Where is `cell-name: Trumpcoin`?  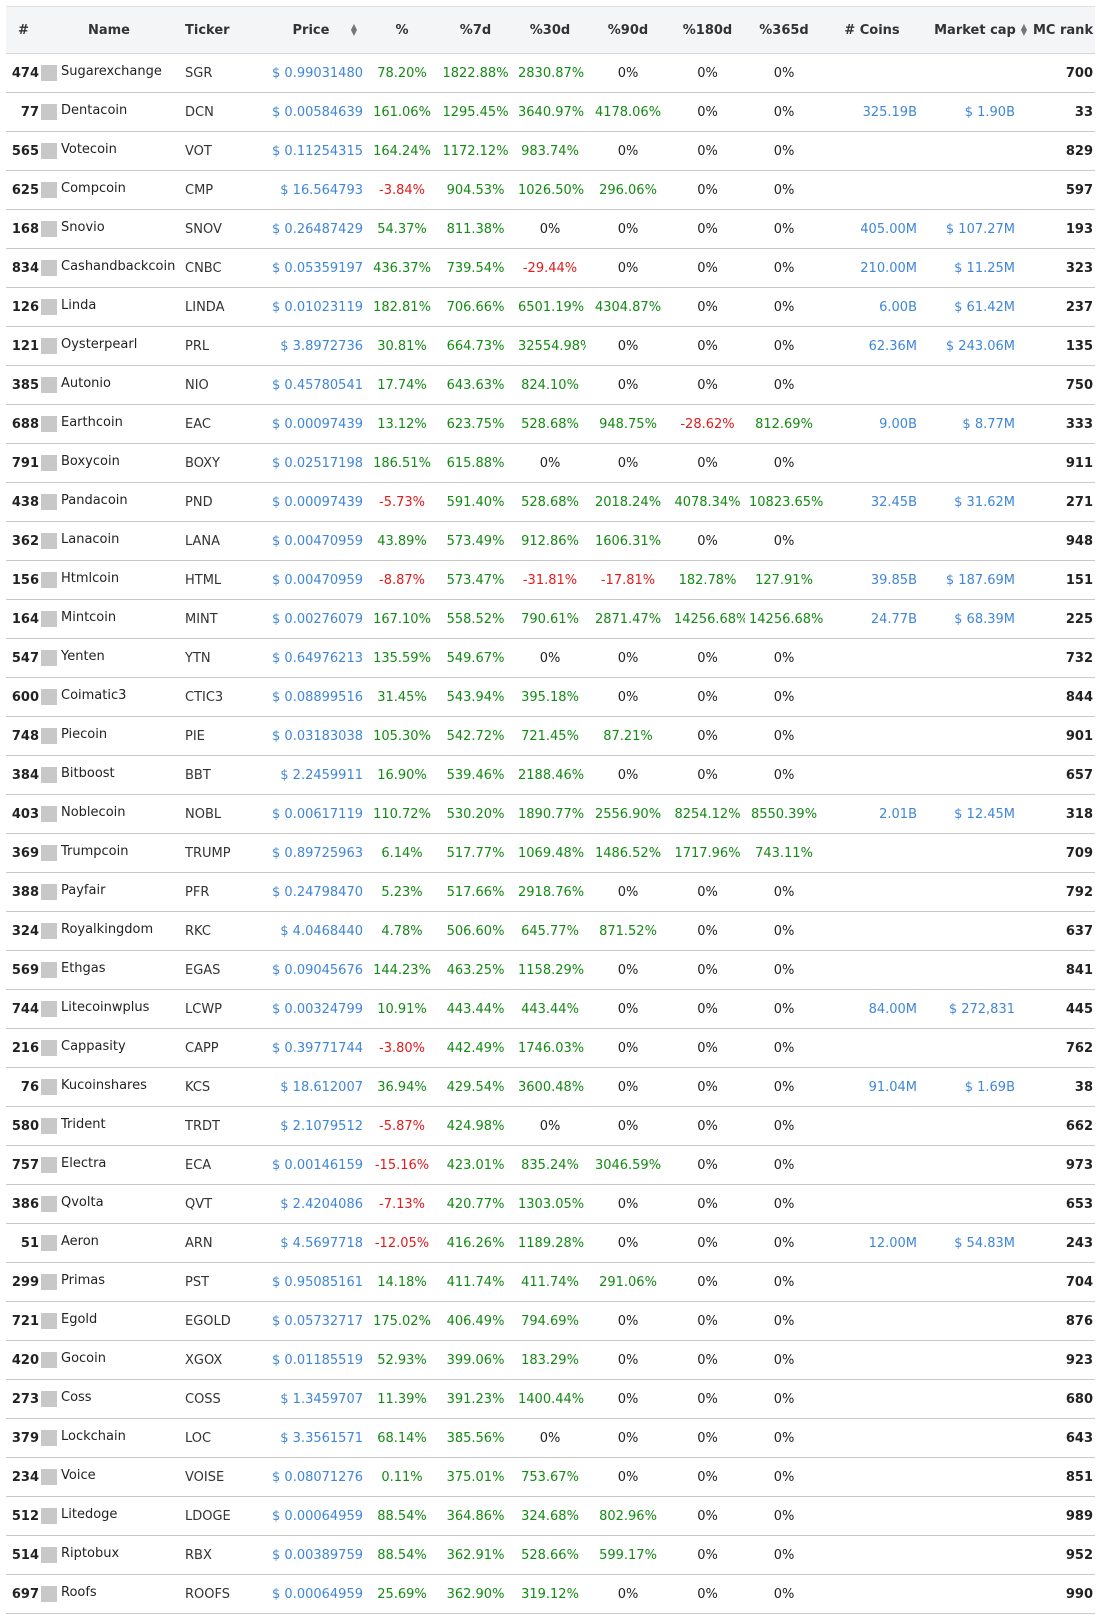 cell-name: Trumpcoin is located at coordinates (109, 853).